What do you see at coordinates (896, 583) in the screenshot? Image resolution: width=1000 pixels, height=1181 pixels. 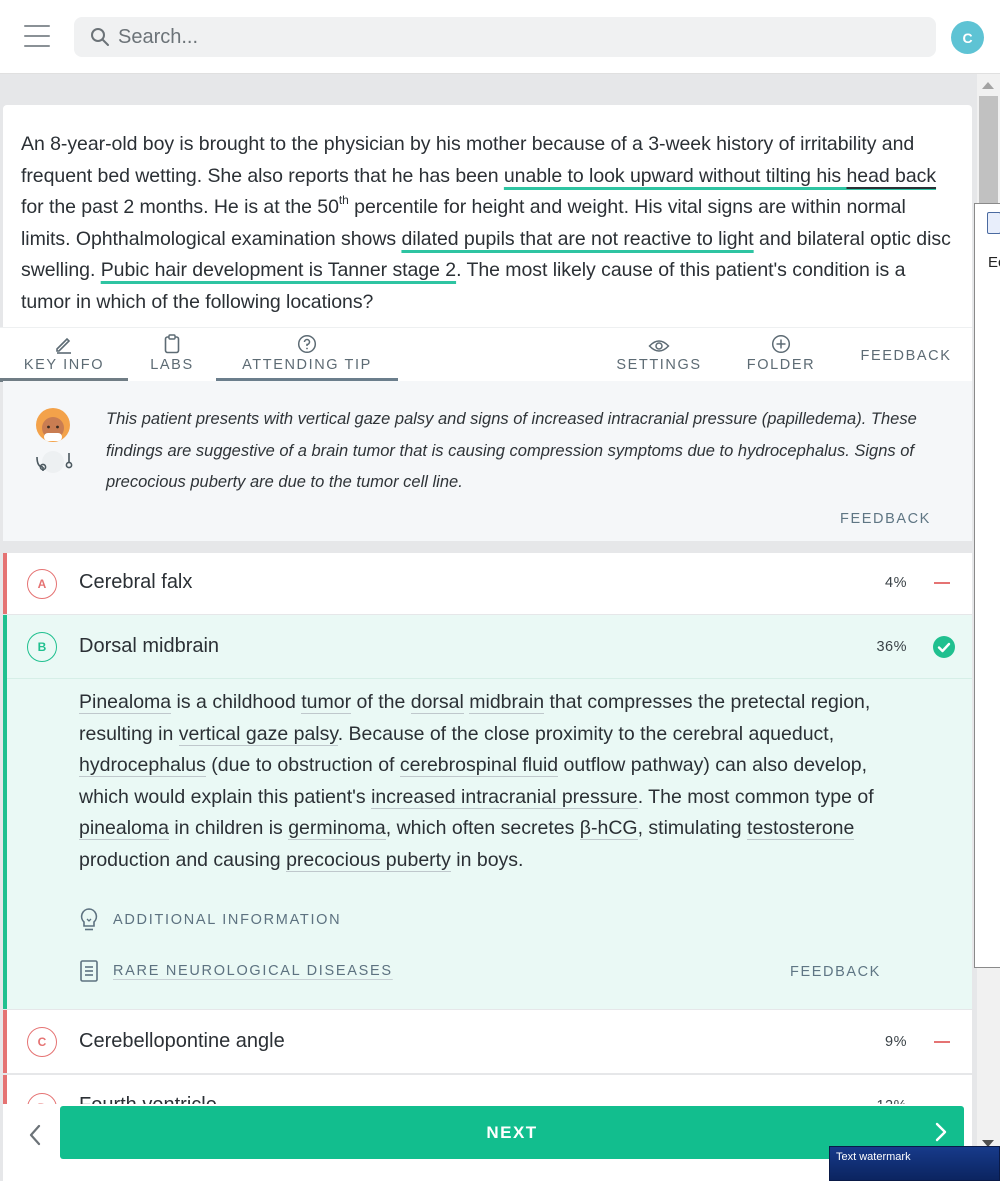 I see `answer-percent: 4%` at bounding box center [896, 583].